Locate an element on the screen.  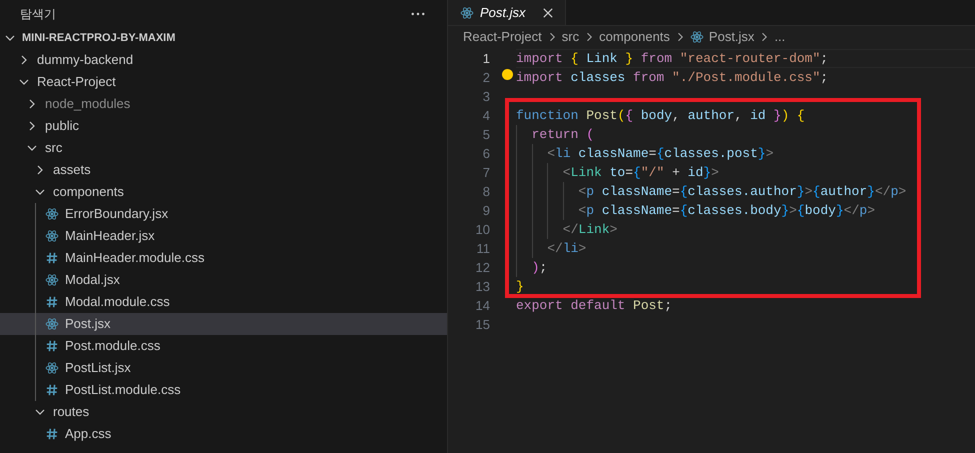
tree-item: public is located at coordinates (223, 126).